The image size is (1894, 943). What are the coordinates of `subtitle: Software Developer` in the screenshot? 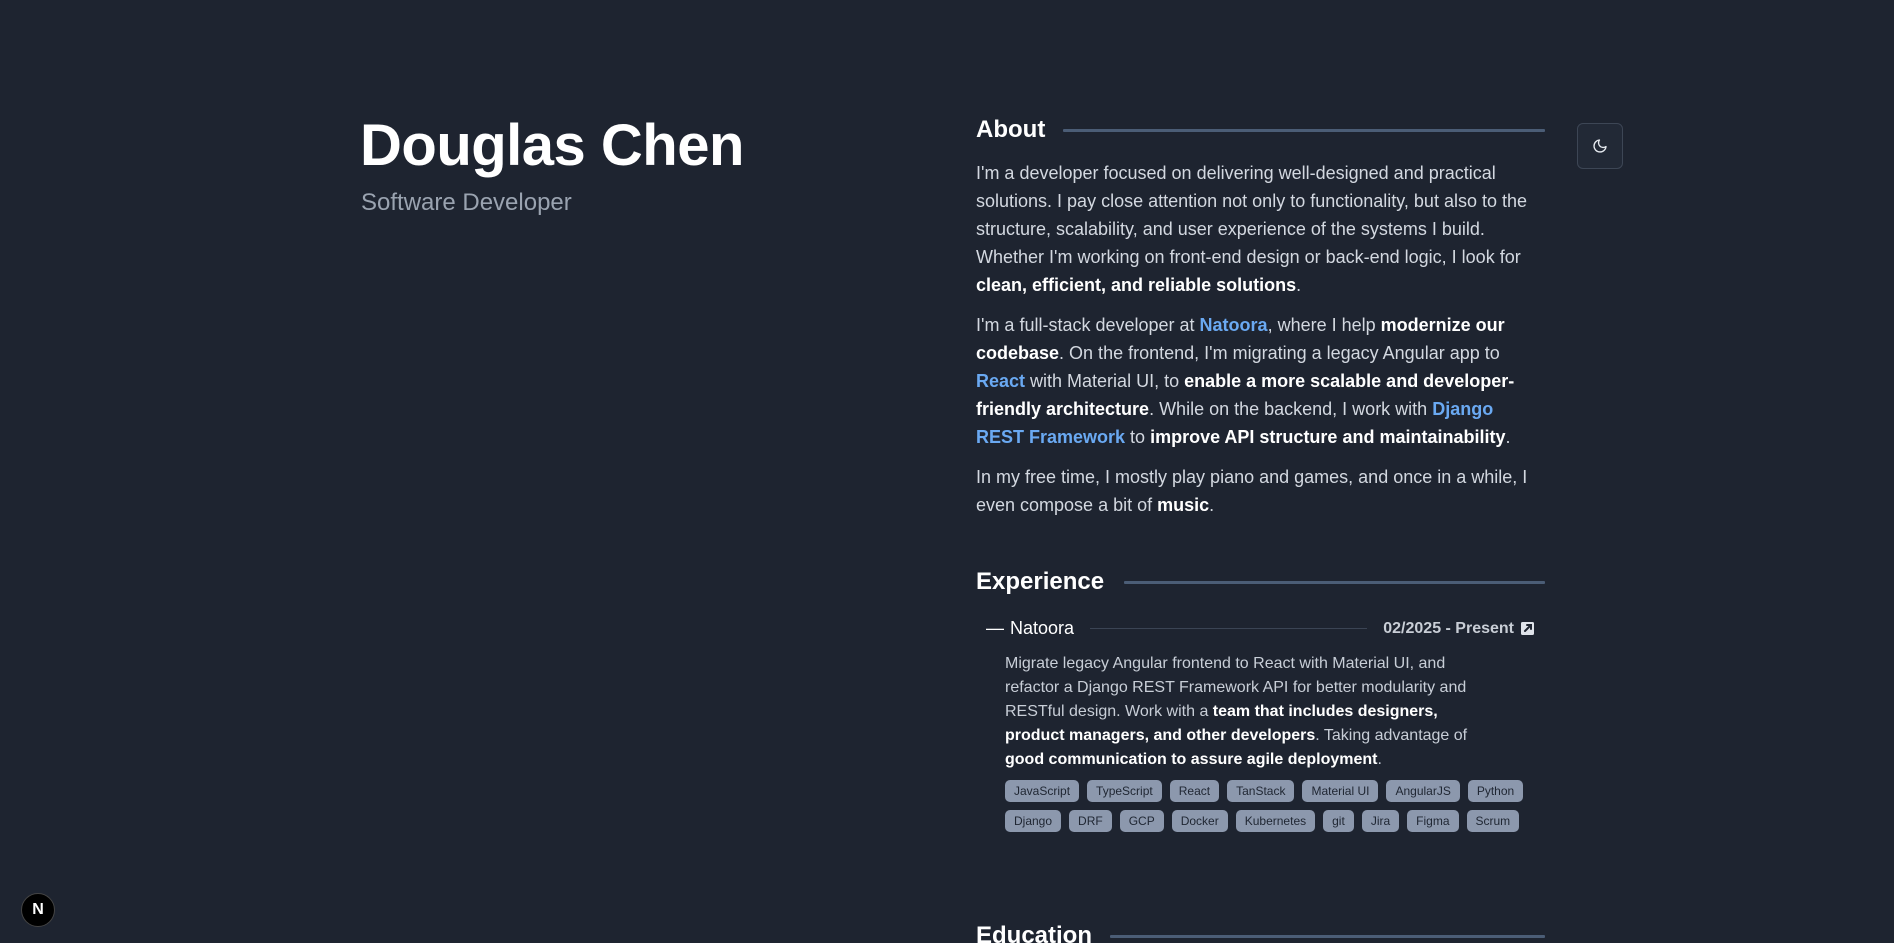 It's located at (466, 202).